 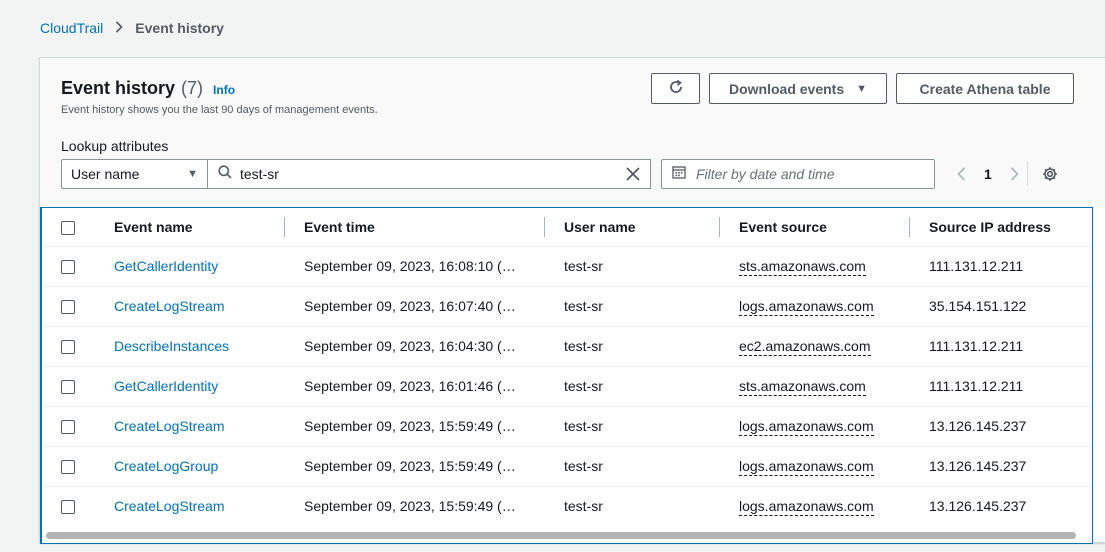 What do you see at coordinates (224, 90) in the screenshot?
I see `info-link: Info` at bounding box center [224, 90].